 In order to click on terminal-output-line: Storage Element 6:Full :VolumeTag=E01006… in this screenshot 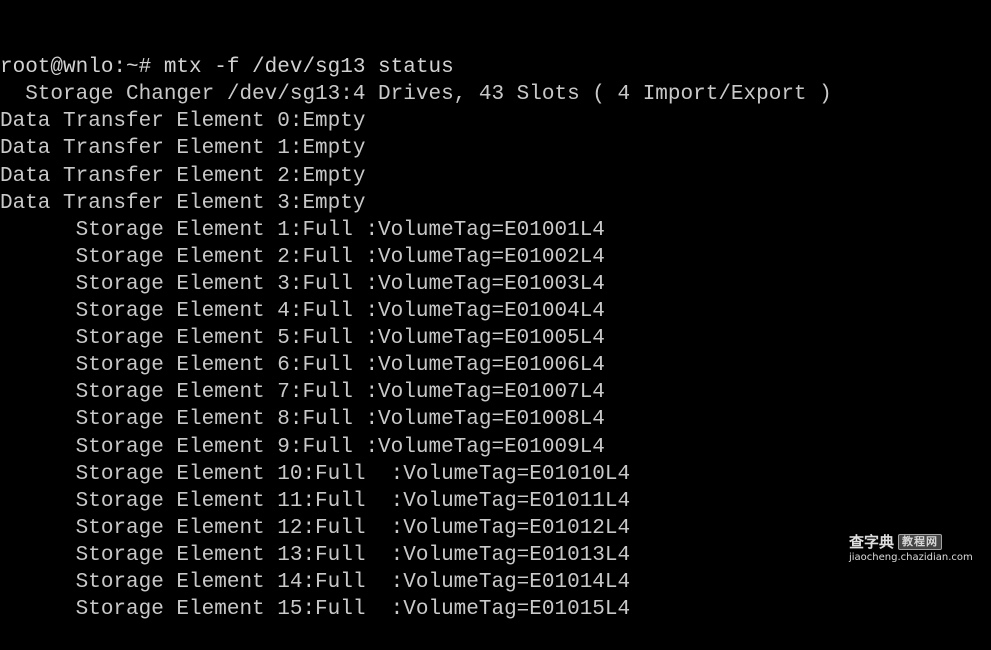, I will do `click(302, 366)`.